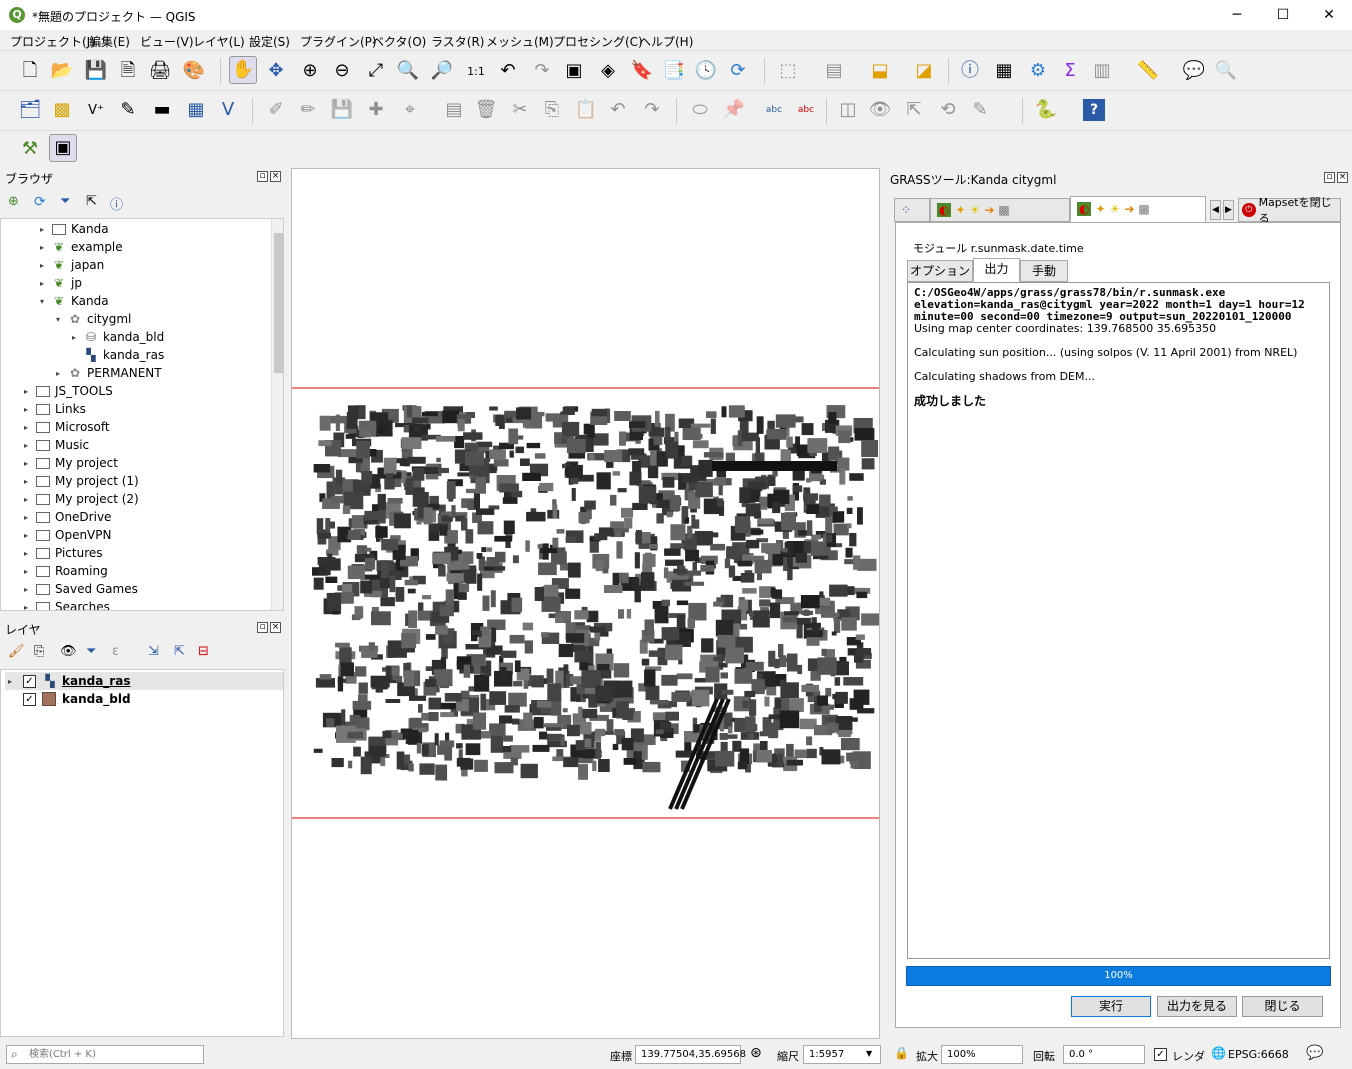 The width and height of the screenshot is (1352, 1069). What do you see at coordinates (66, 517) in the screenshot?
I see `tree-item: ▸ OneDrive` at bounding box center [66, 517].